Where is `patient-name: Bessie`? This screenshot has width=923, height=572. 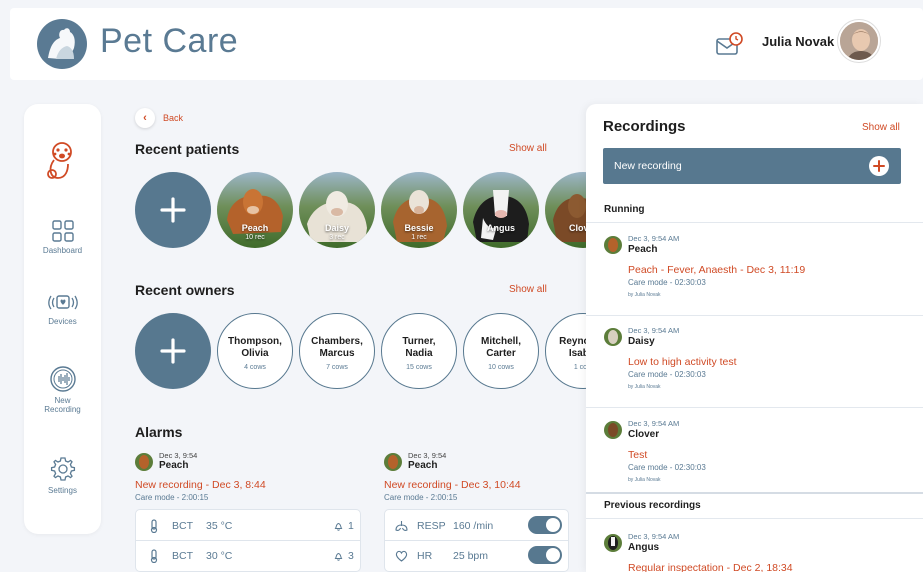
patient-name: Bessie is located at coordinates (419, 228).